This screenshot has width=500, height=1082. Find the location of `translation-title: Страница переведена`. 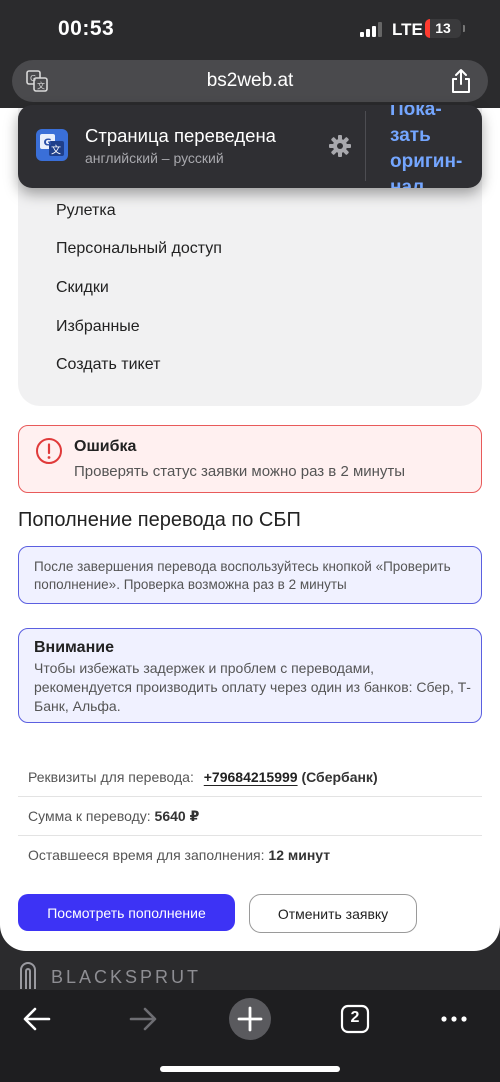

translation-title: Страница переведена is located at coordinates (180, 135).